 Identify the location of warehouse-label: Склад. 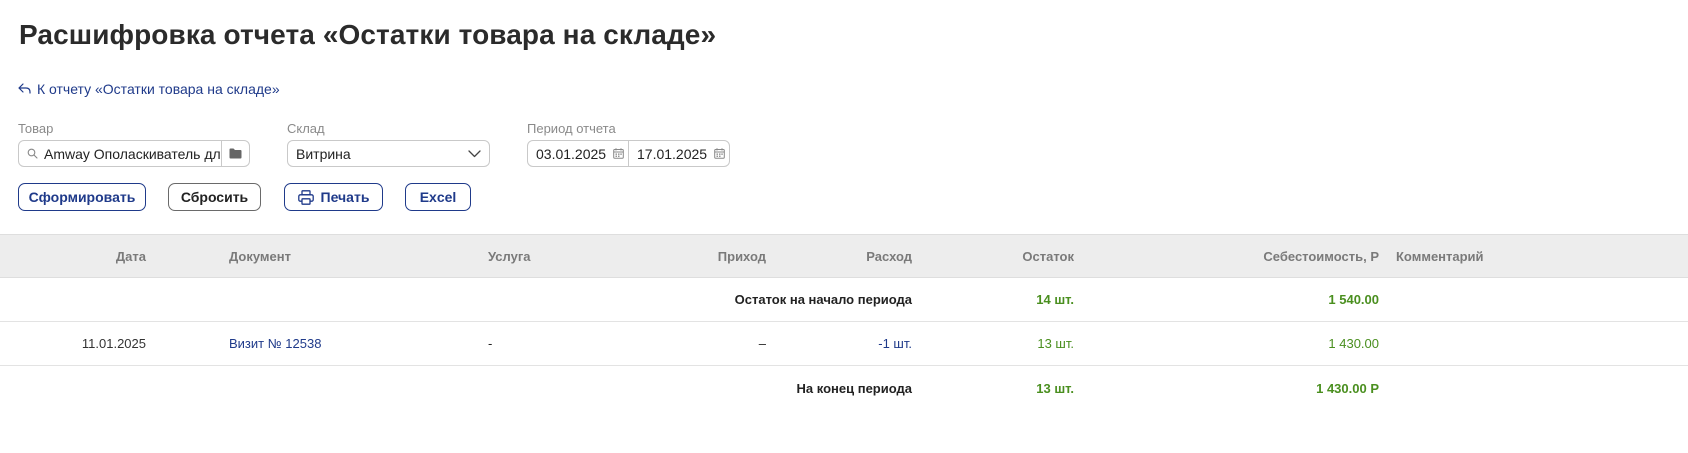
(306, 128).